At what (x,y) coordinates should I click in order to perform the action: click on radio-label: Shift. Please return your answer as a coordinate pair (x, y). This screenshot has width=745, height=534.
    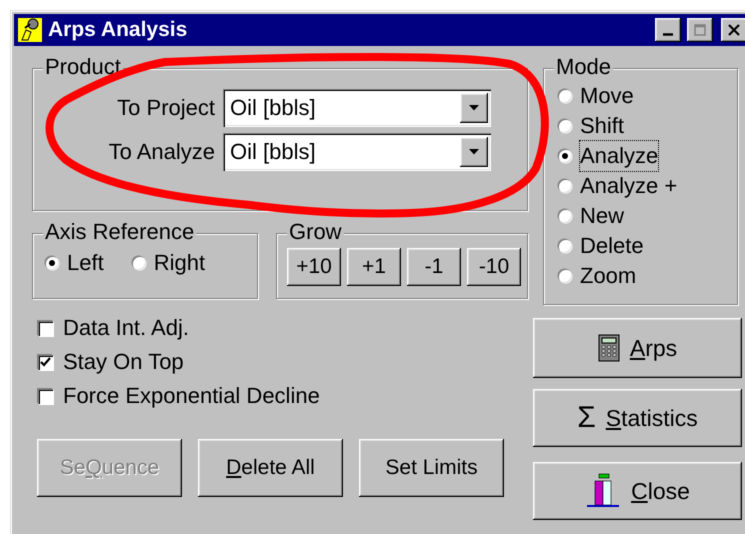
    Looking at the image, I should click on (602, 126).